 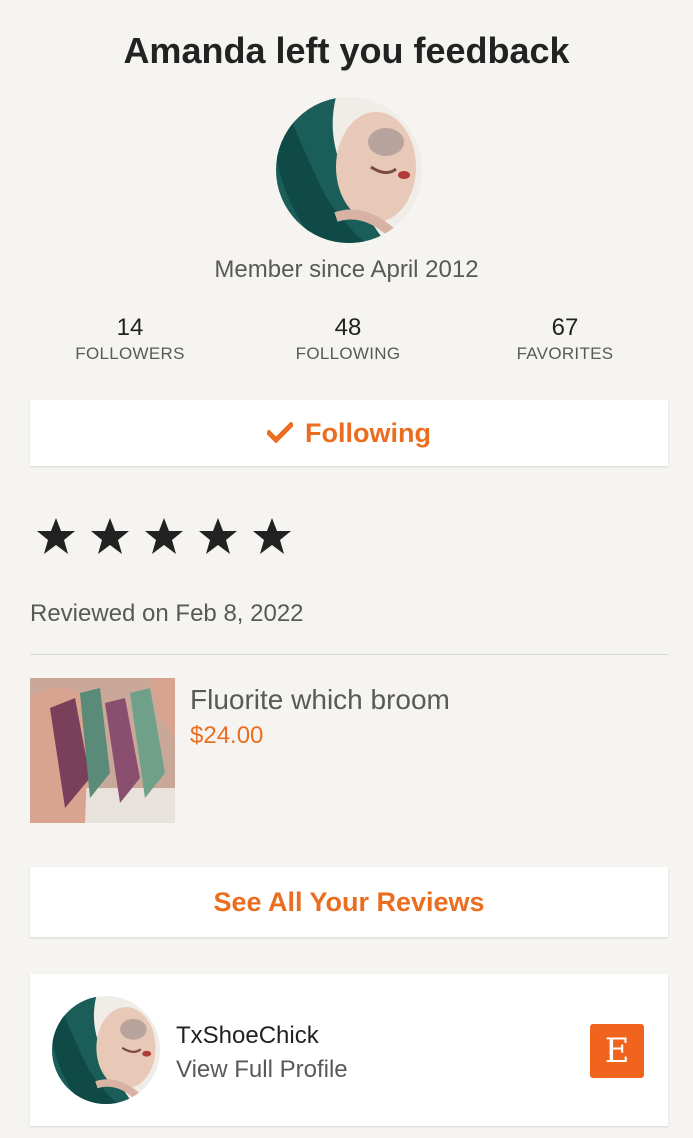 I want to click on profile-avatar, so click(x=106, y=1050).